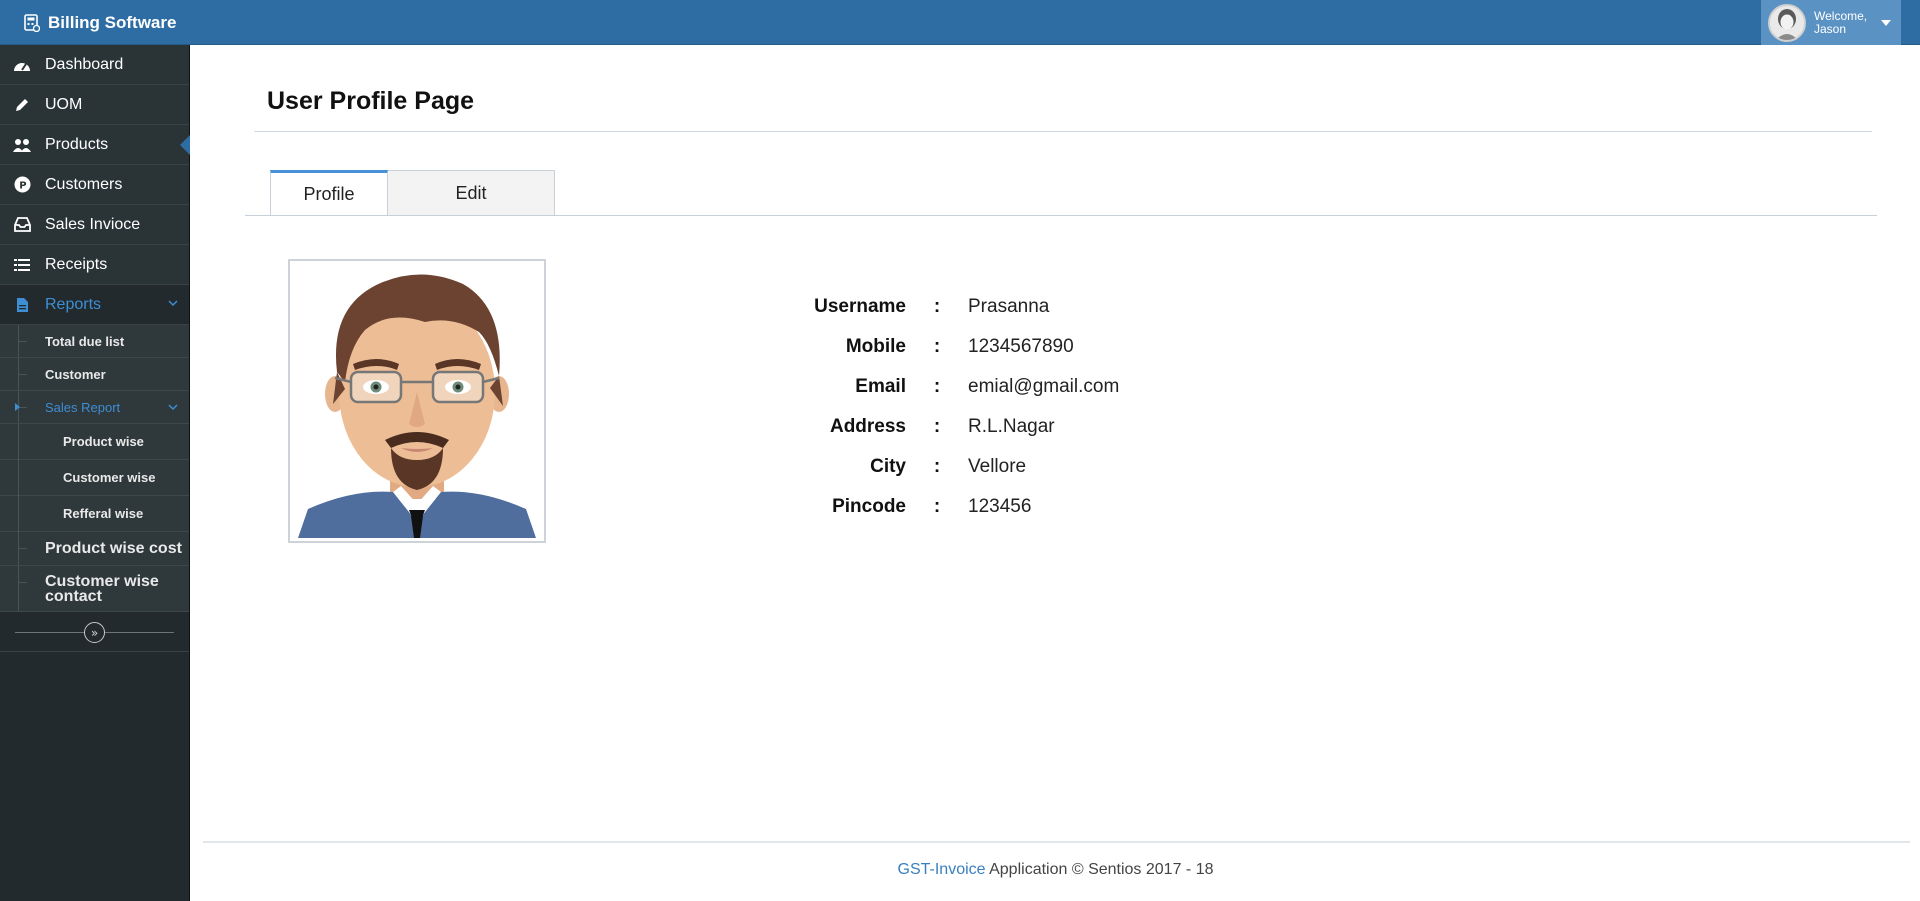  What do you see at coordinates (22, 265) in the screenshot?
I see `list-icon` at bounding box center [22, 265].